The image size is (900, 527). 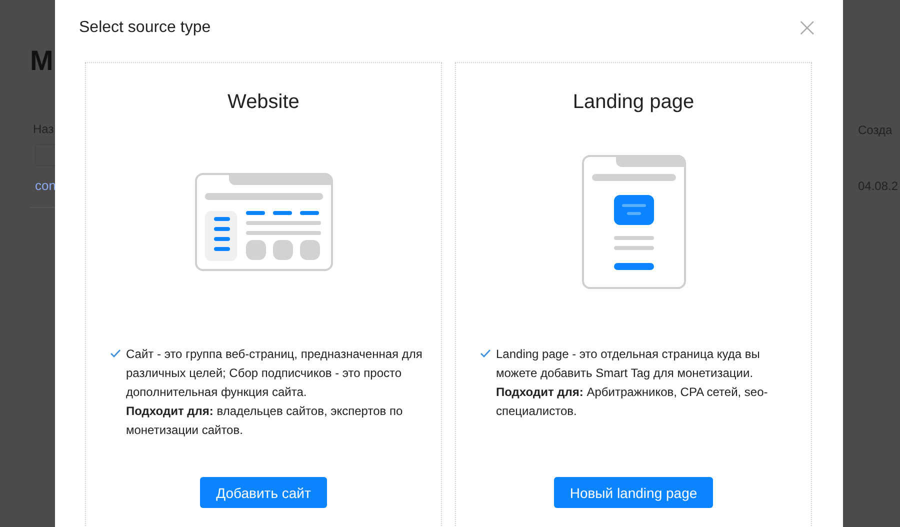 I want to click on add-site-button: Добавить сайт, so click(x=263, y=492).